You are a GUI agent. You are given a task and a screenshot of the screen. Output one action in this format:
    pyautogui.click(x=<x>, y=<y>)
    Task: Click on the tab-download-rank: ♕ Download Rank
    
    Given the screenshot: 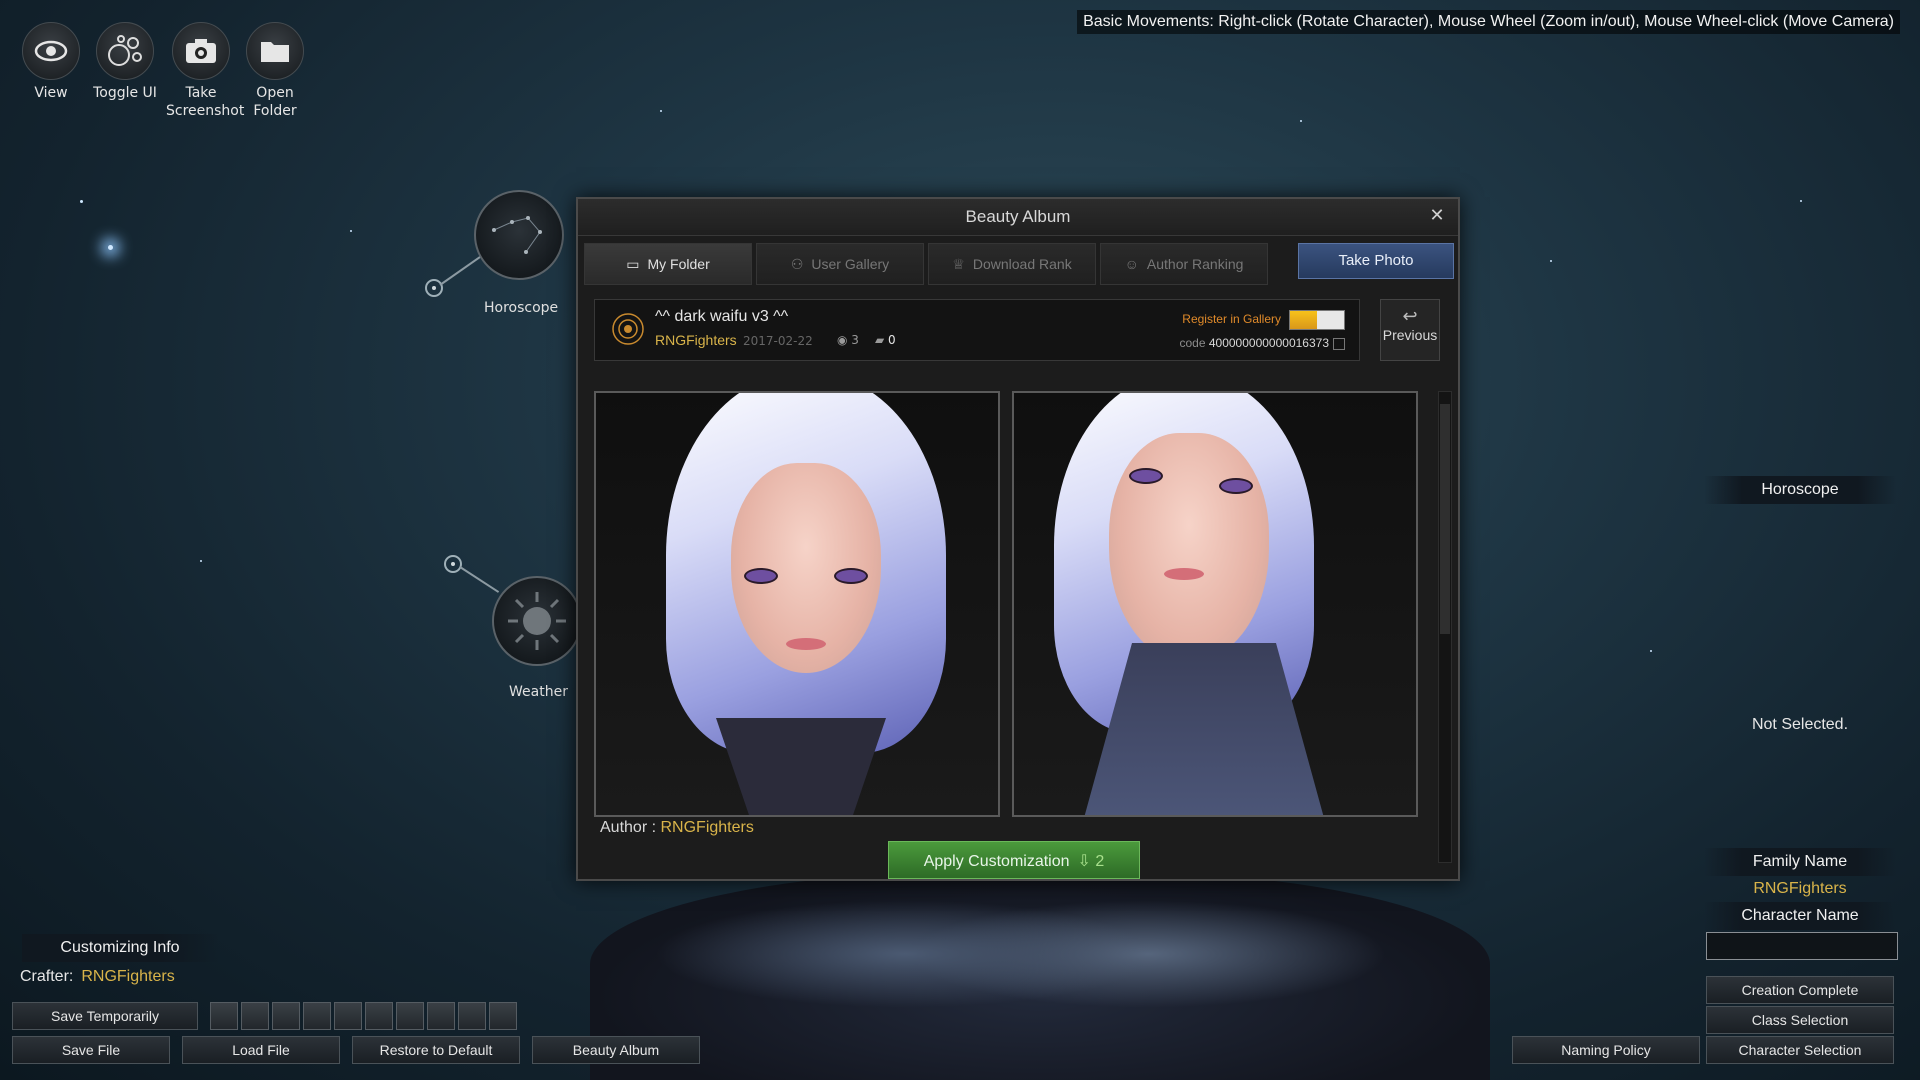 What is the action you would take?
    pyautogui.click(x=1012, y=264)
    